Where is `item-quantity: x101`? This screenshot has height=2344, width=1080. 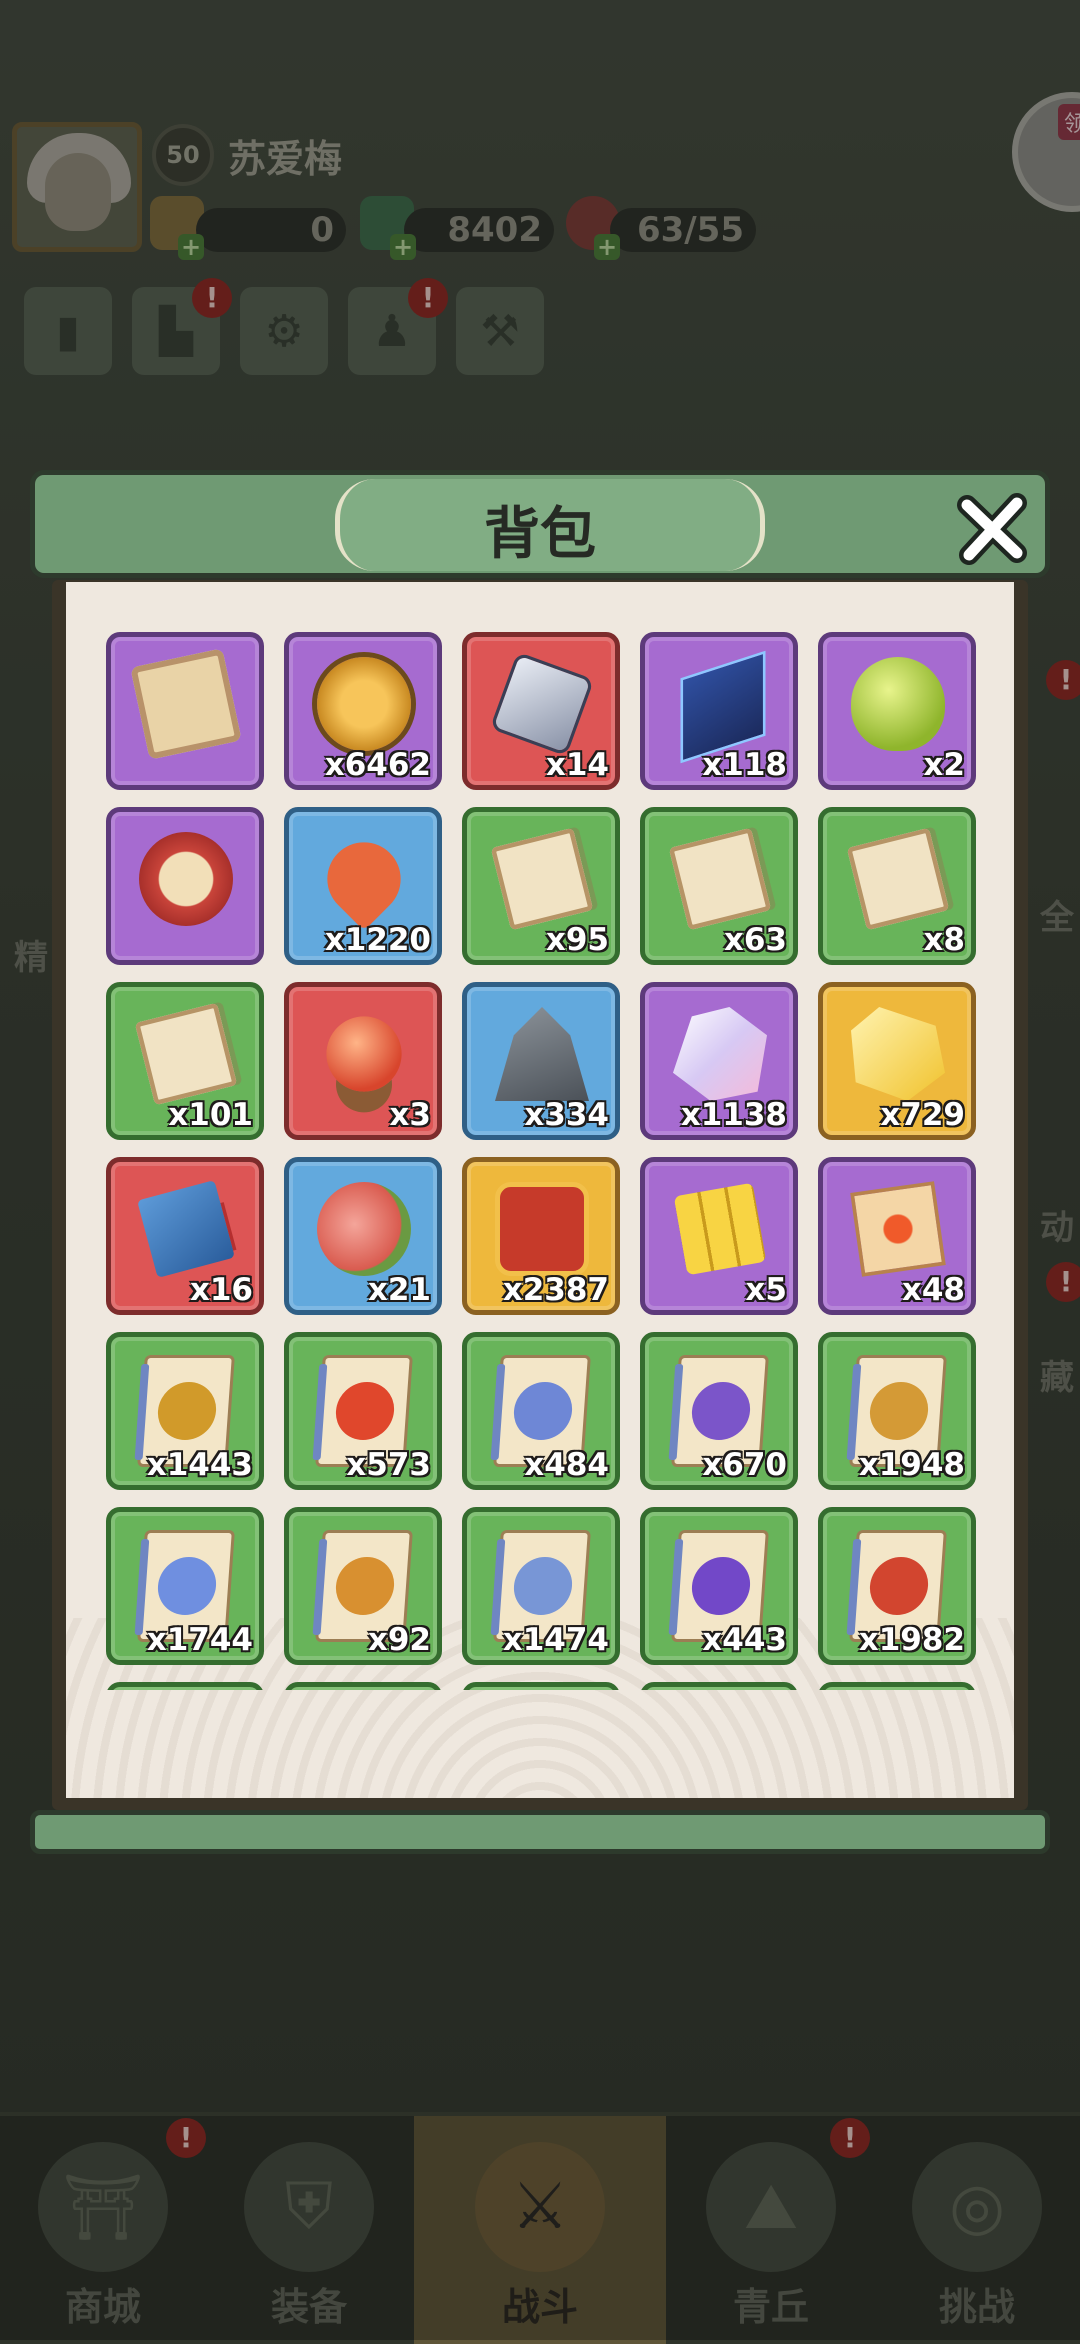 item-quantity: x101 is located at coordinates (210, 1115).